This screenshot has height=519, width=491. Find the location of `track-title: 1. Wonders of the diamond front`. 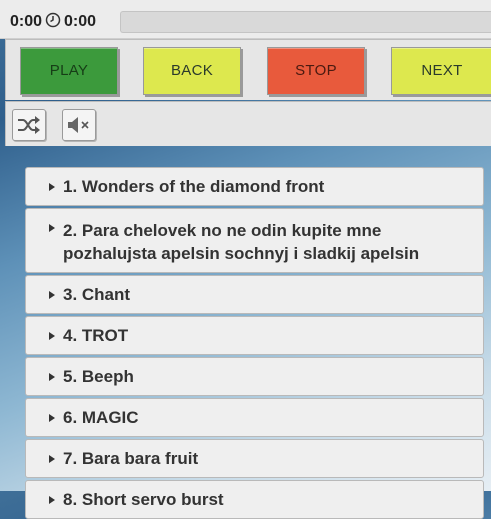

track-title: 1. Wonders of the diamond front is located at coordinates (194, 186).